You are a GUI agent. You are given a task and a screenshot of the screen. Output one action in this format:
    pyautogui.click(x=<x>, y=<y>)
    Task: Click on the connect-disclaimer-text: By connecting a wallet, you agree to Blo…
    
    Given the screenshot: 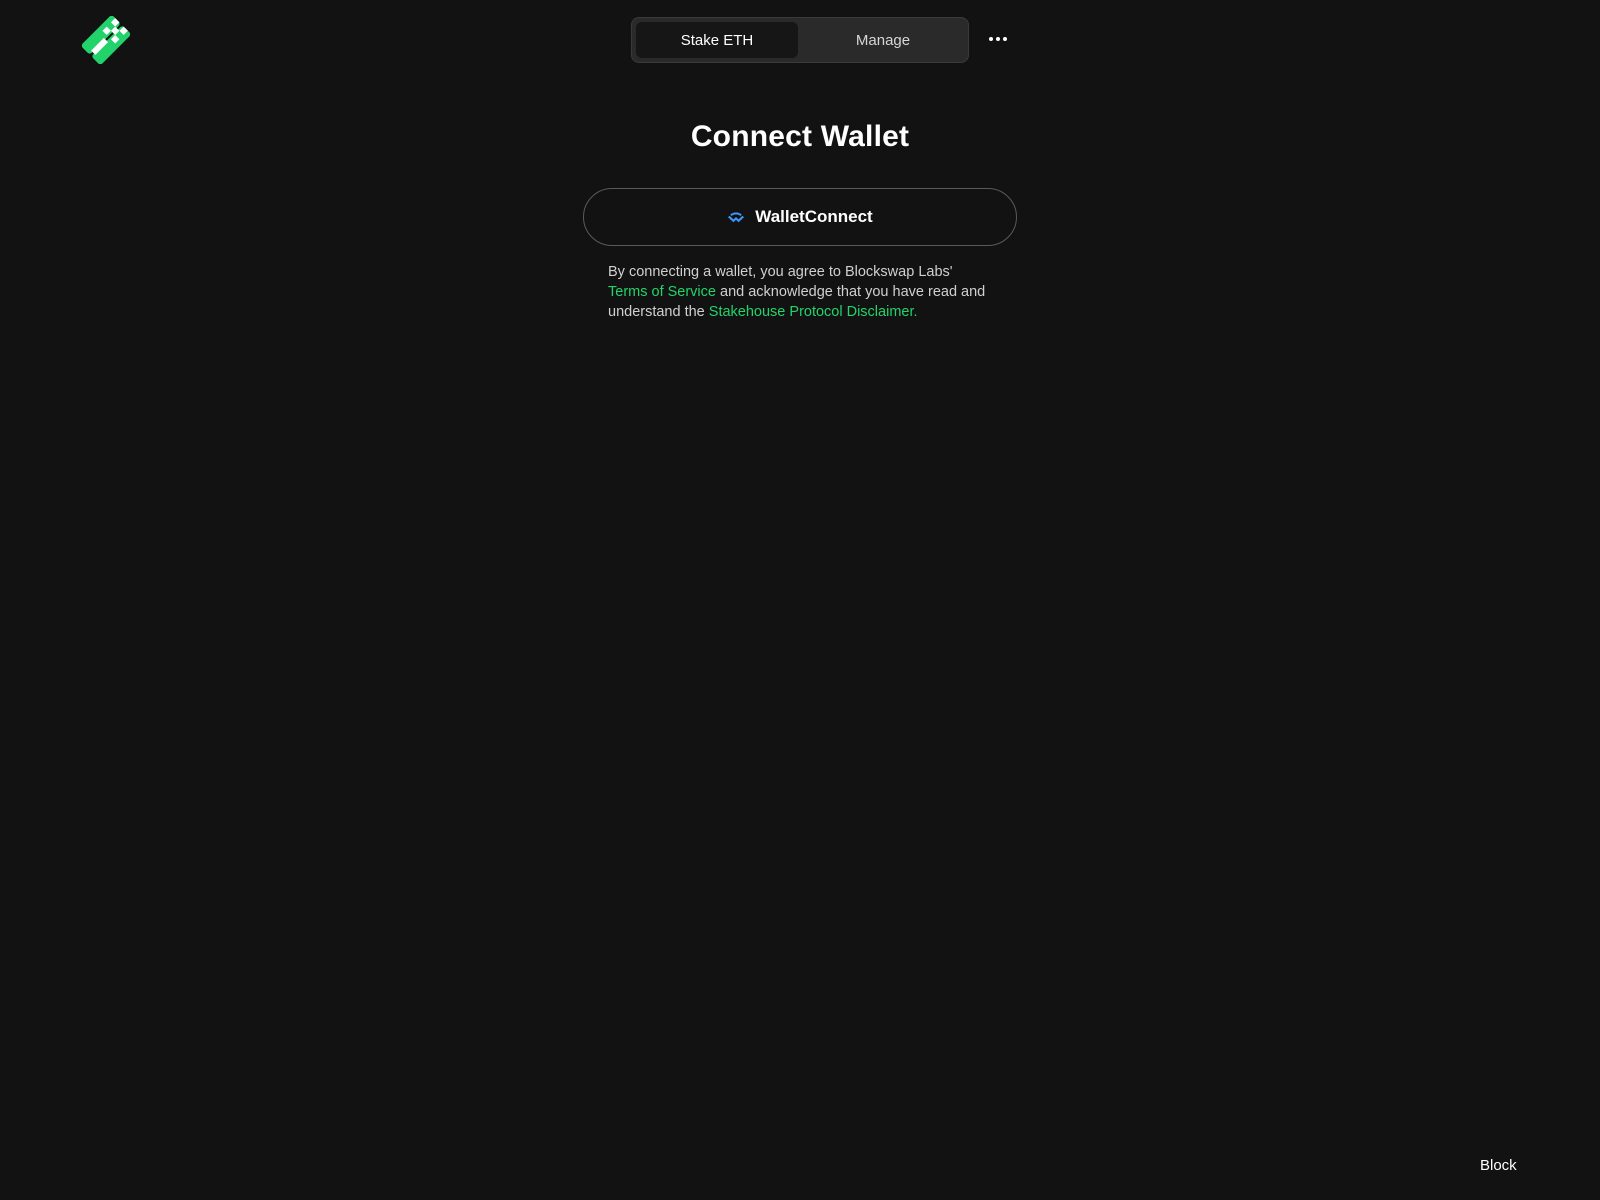 What is the action you would take?
    pyautogui.click(x=804, y=292)
    